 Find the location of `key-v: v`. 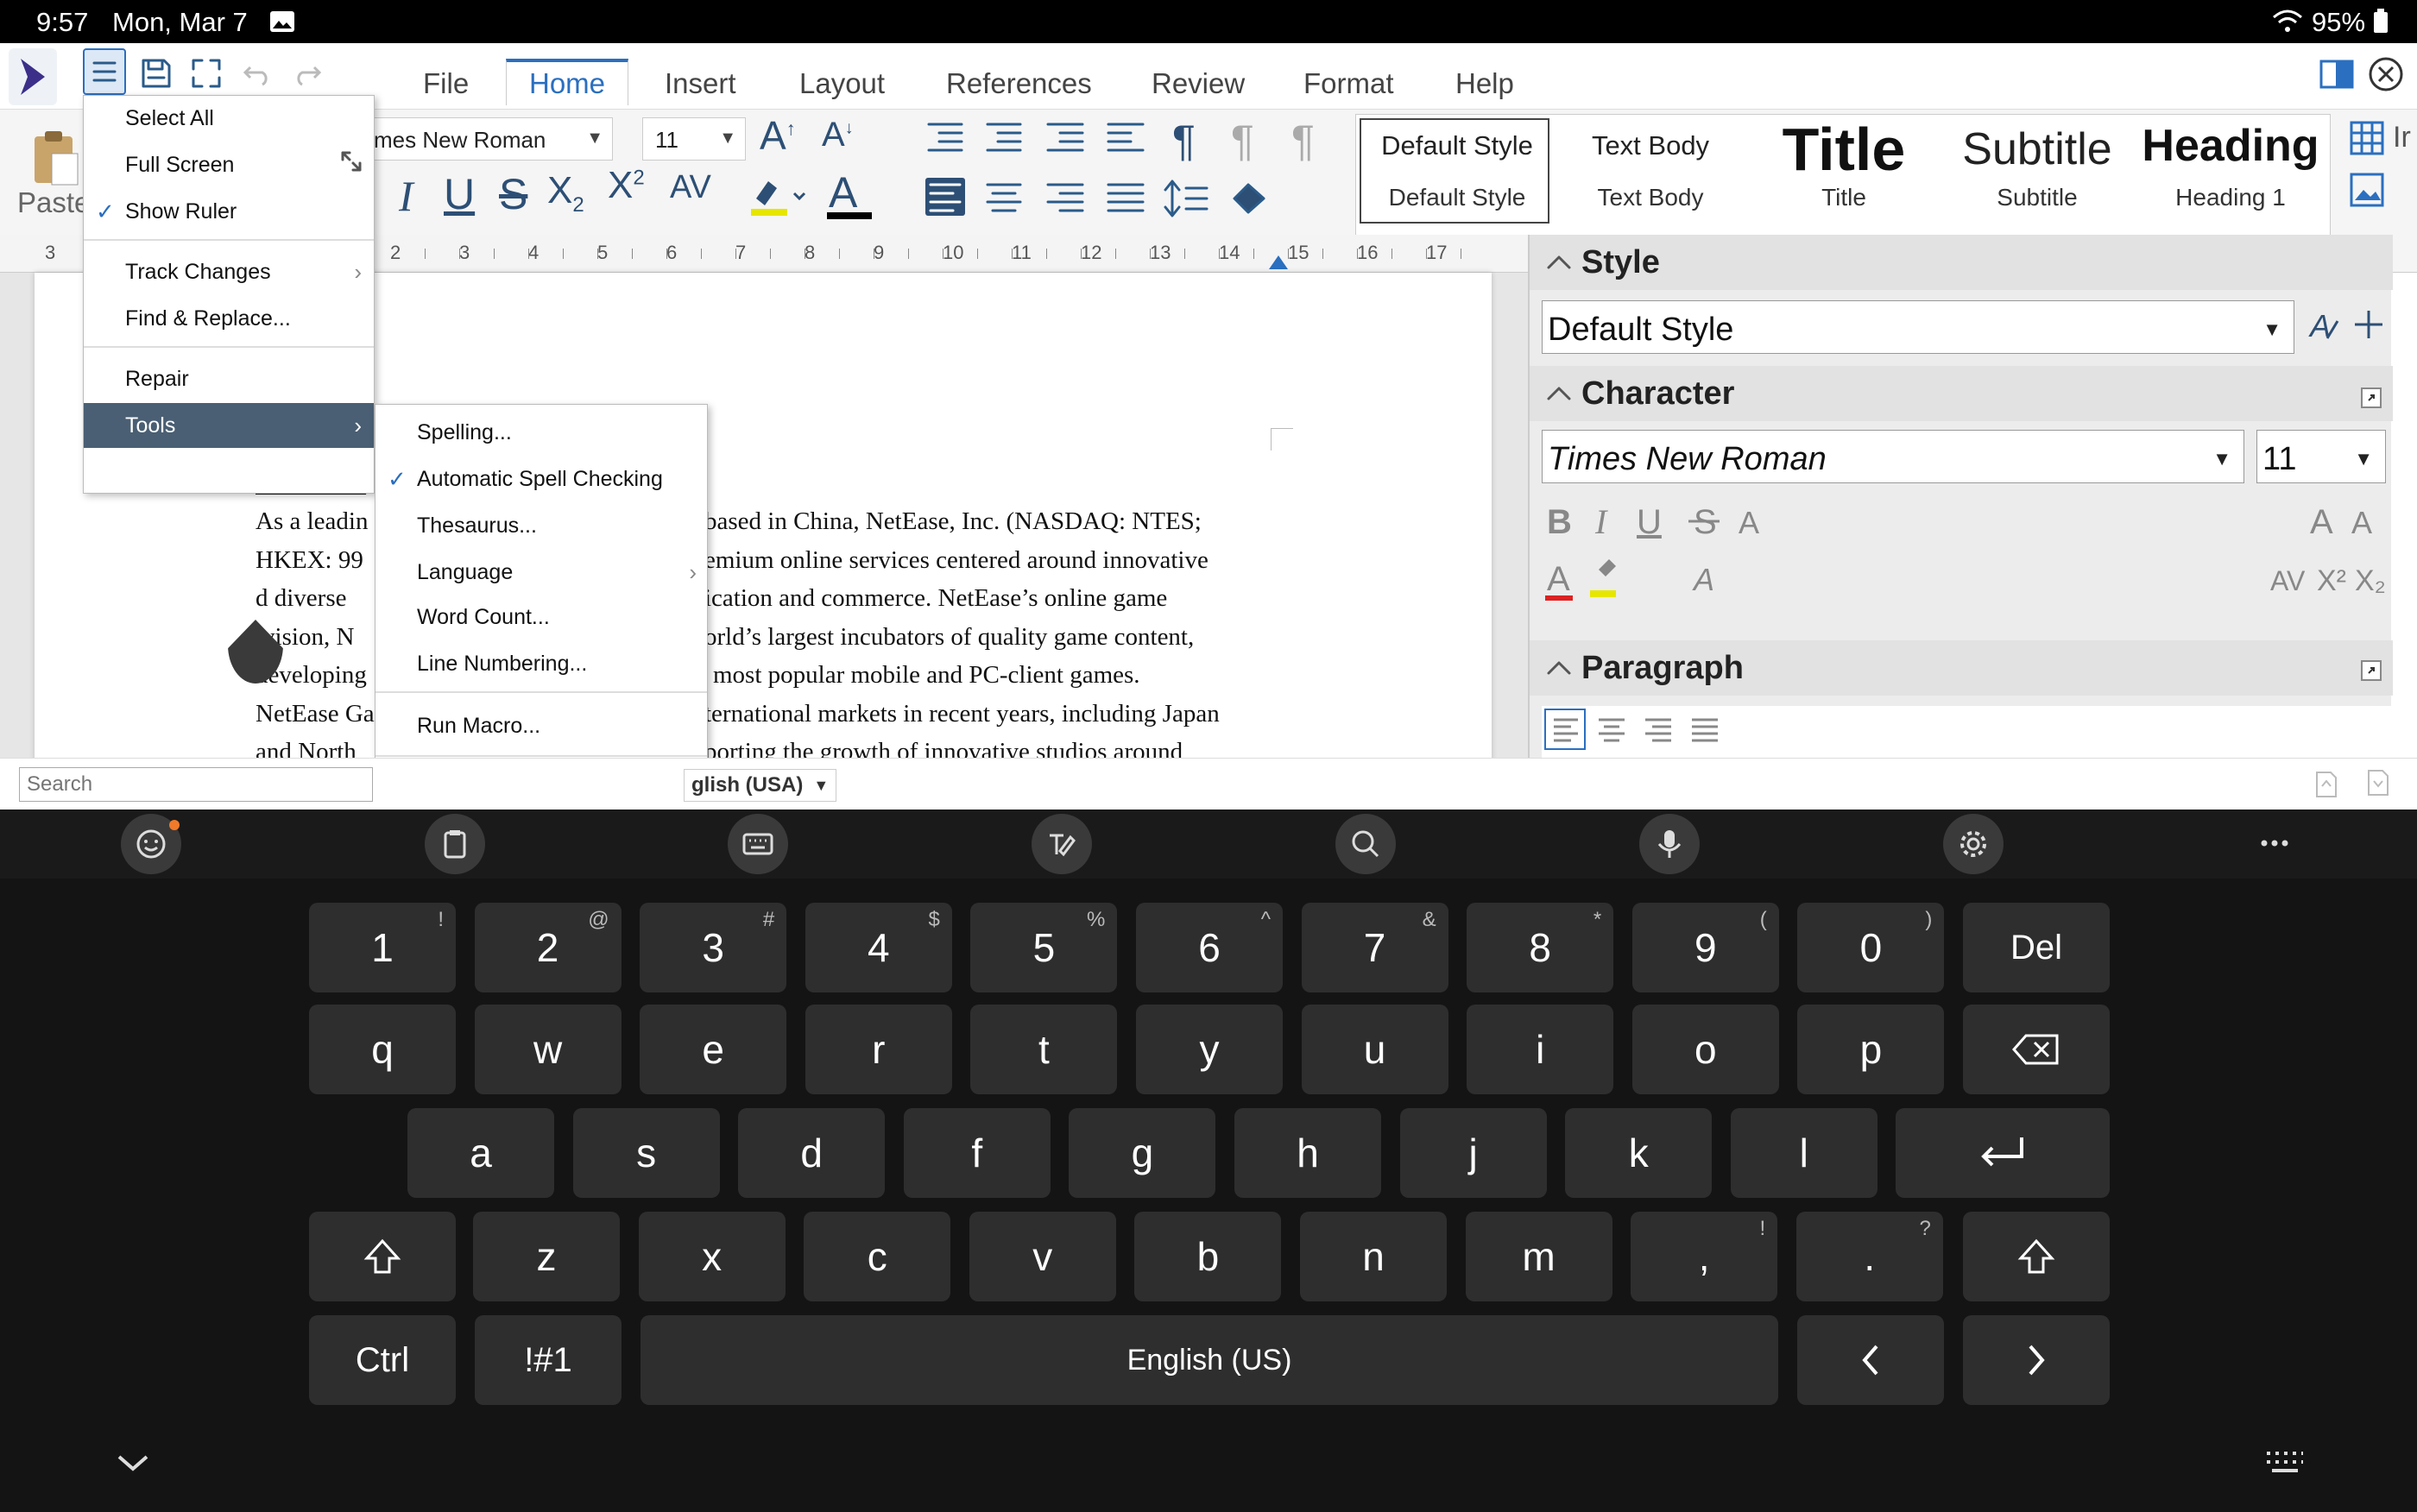

key-v: v is located at coordinates (1042, 1257).